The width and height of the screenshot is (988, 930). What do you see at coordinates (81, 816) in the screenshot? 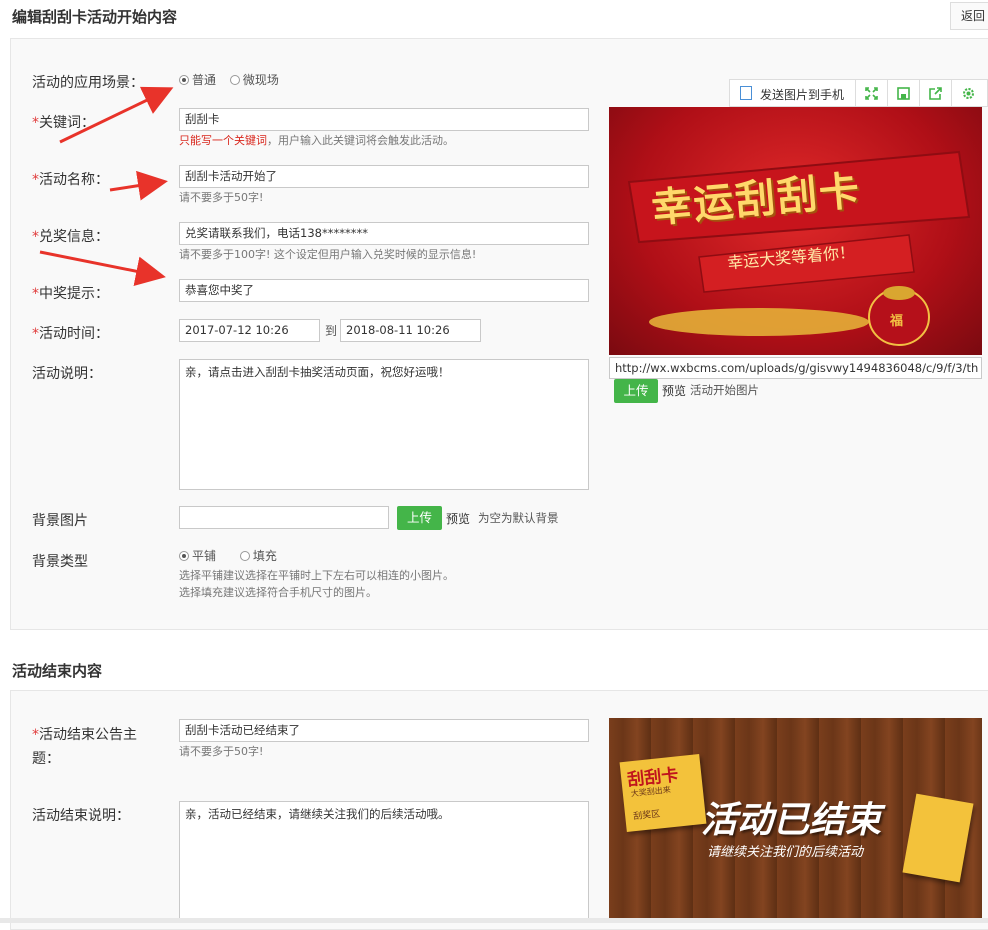
I see `end-description-label: 活动结束说明：` at bounding box center [81, 816].